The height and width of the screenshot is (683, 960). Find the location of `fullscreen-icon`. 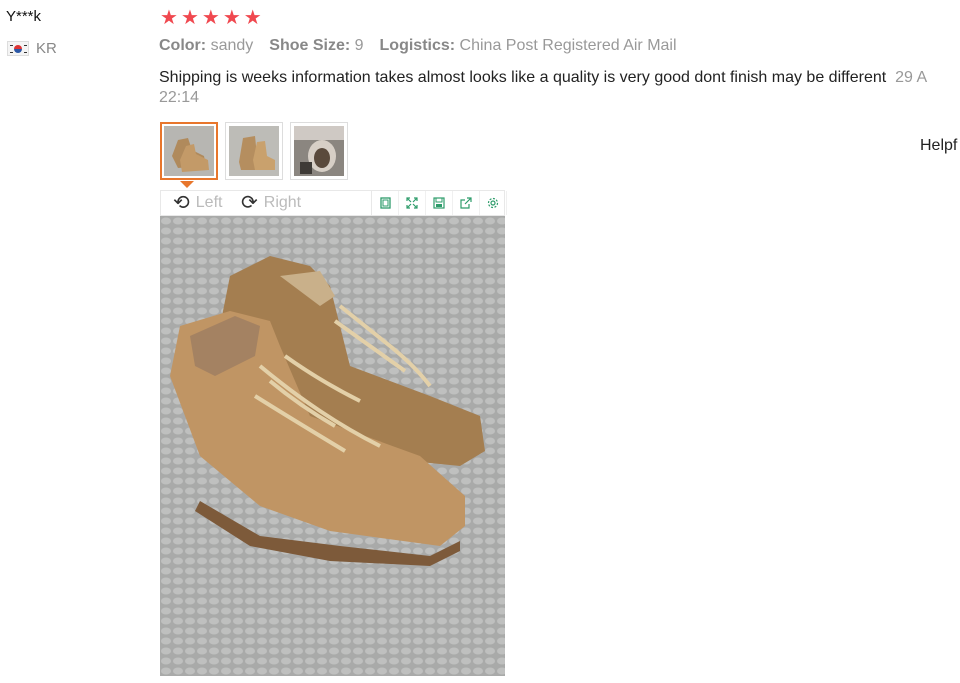

fullscreen-icon is located at coordinates (412, 203).